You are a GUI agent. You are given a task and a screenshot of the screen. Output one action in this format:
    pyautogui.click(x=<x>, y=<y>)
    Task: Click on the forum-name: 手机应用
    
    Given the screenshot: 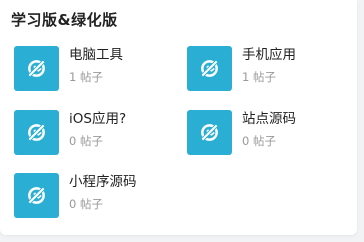 What is the action you would take?
    pyautogui.click(x=269, y=55)
    